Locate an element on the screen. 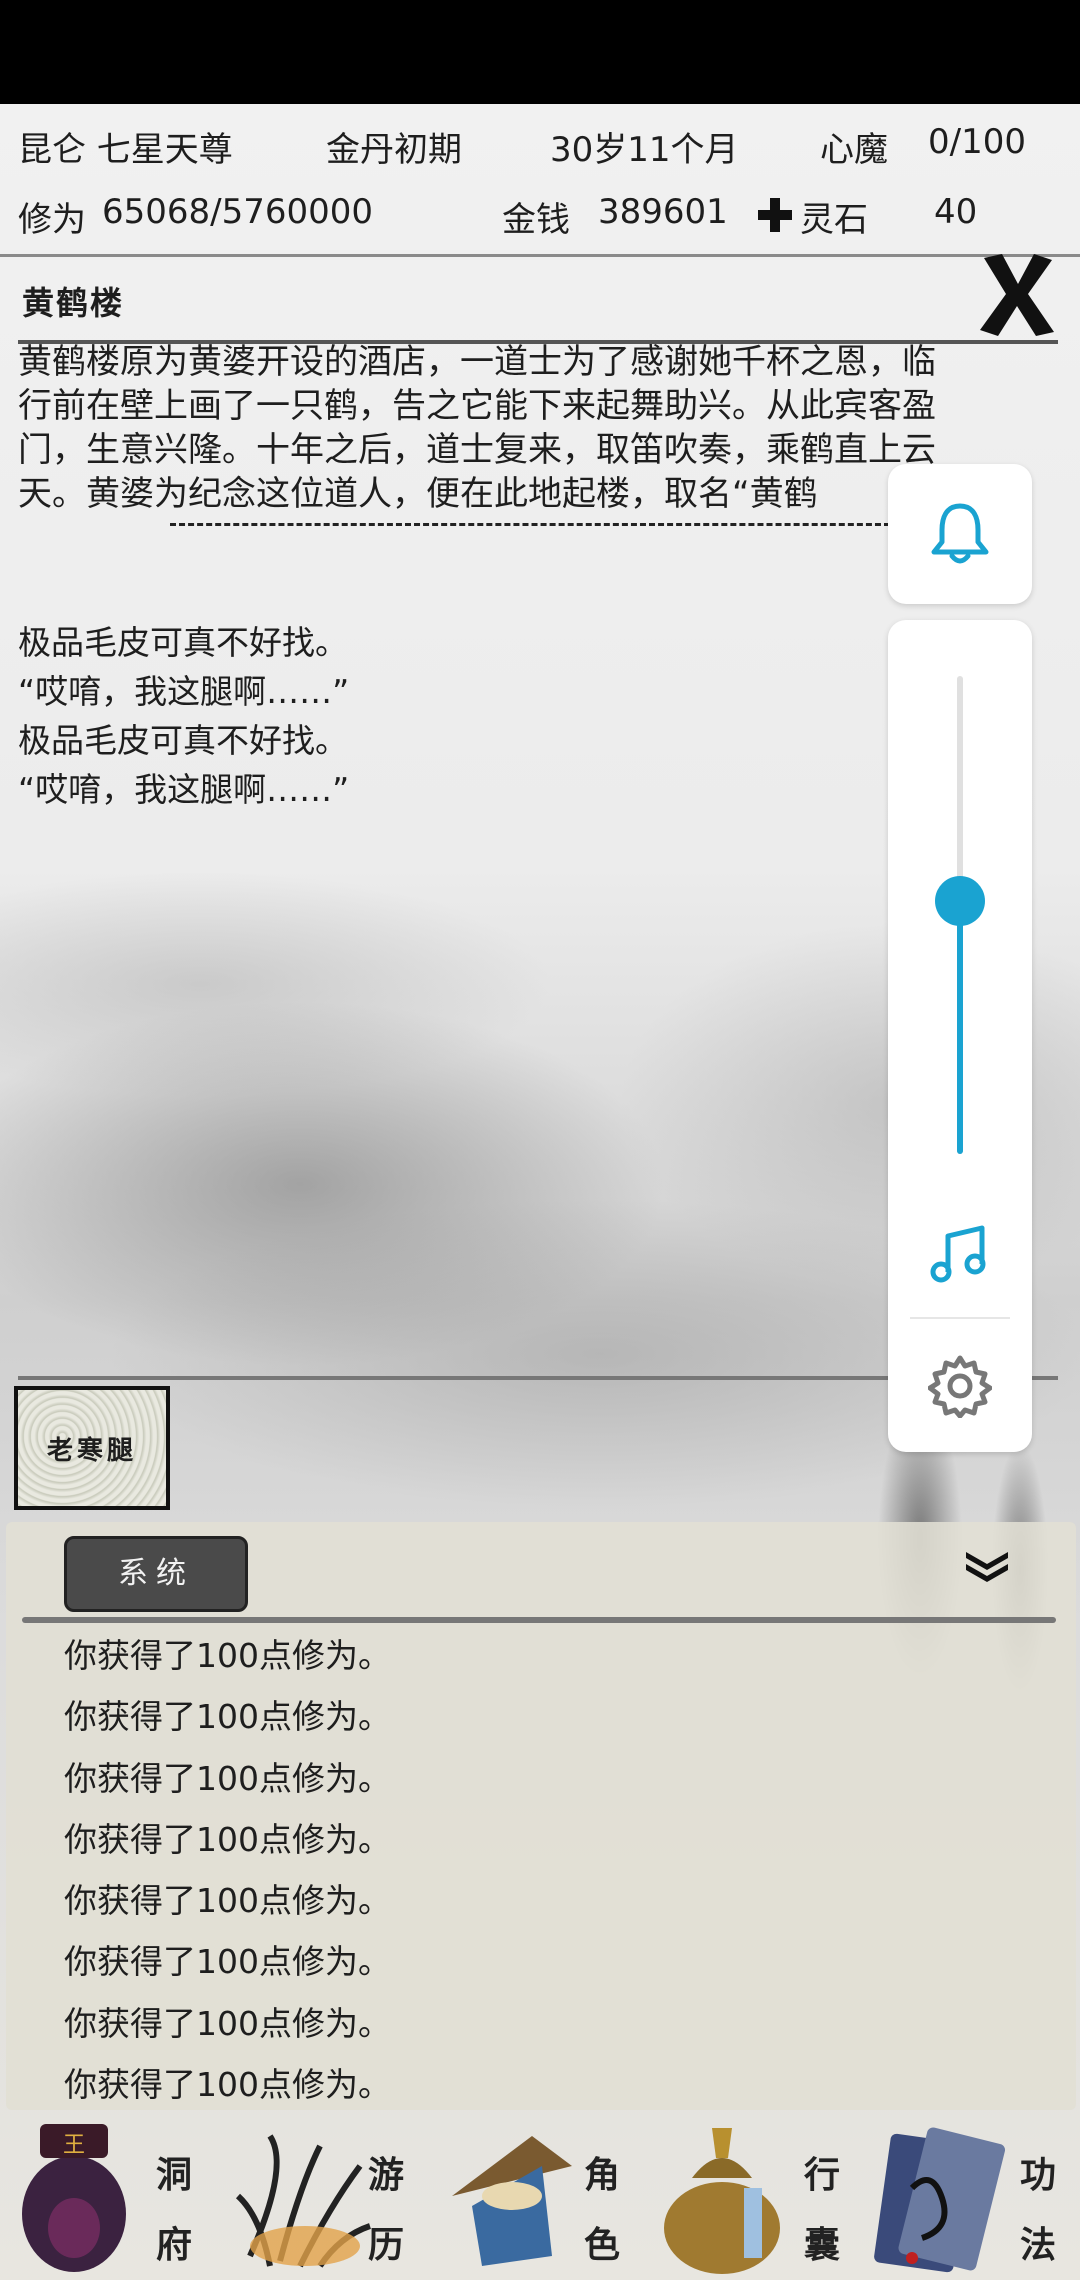  volume-slider-fill is located at coordinates (960, 1027).